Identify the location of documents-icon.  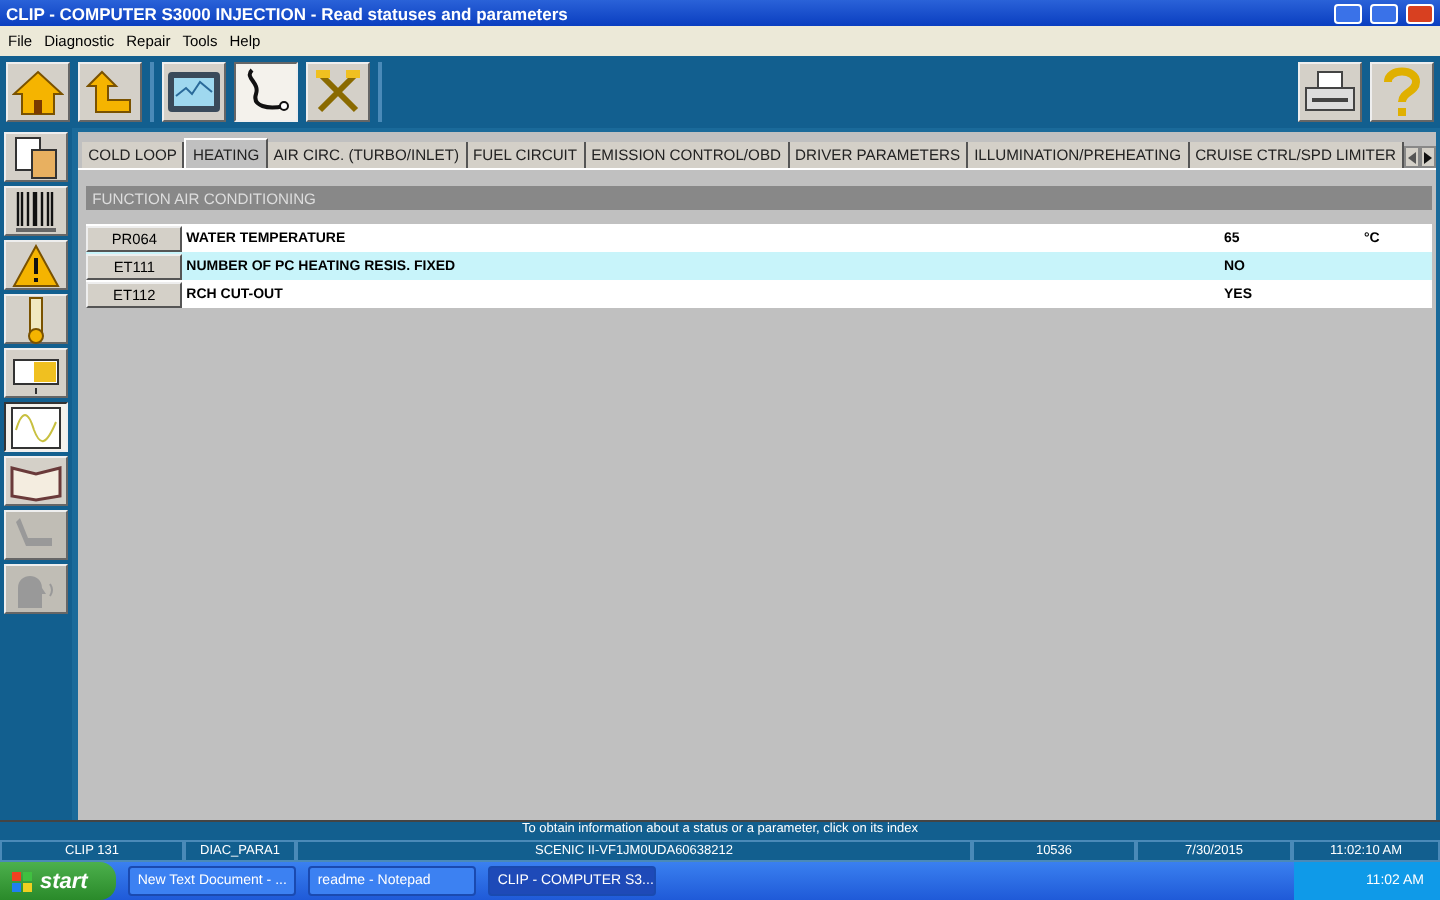
(36, 157).